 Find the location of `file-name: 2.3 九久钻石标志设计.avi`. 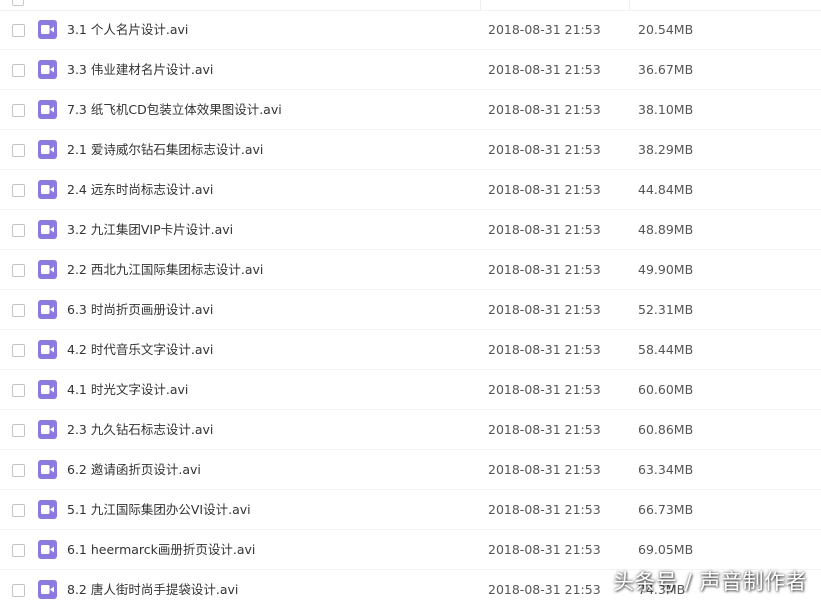

file-name: 2.3 九久钻石标志设计.avi is located at coordinates (140, 430).